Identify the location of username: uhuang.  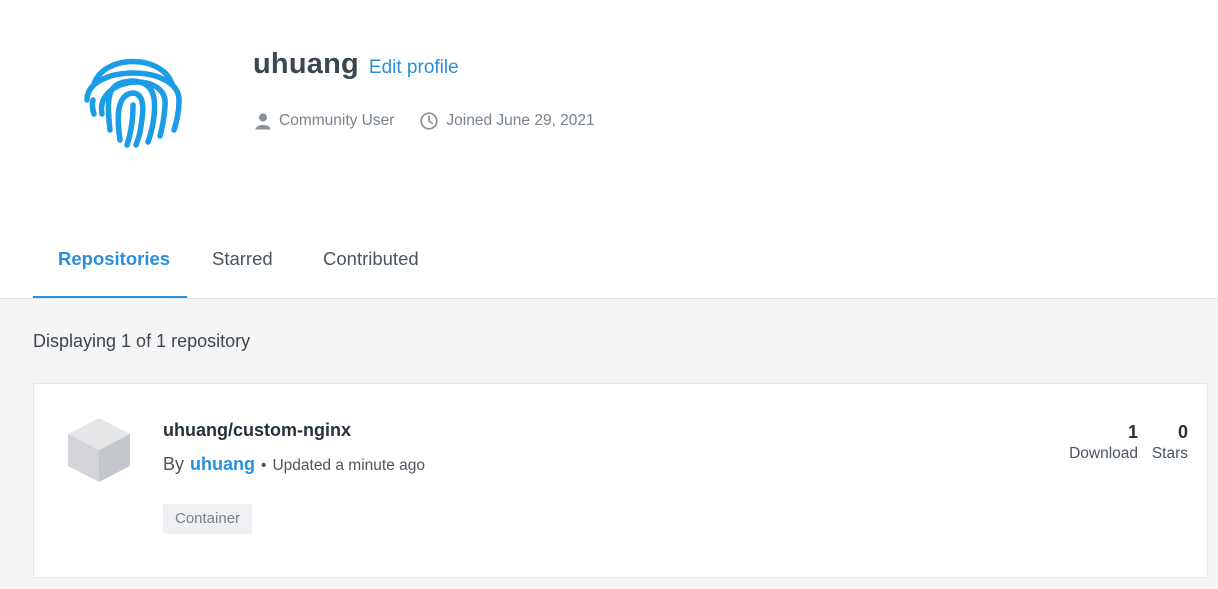
(306, 64).